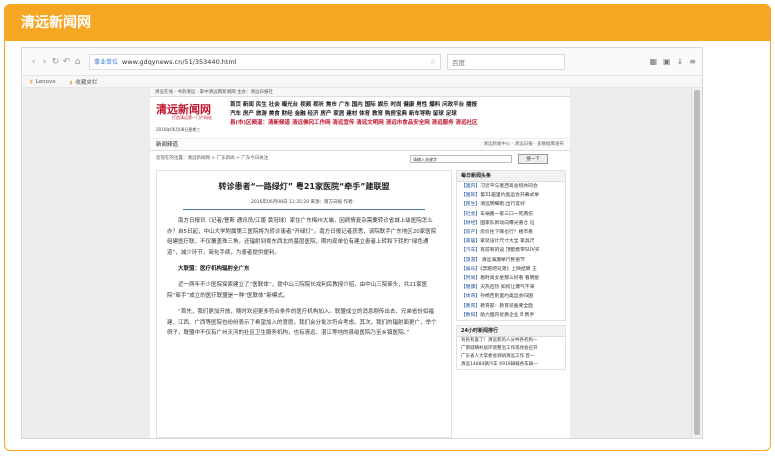 This screenshot has width=775, height=457. Describe the element at coordinates (471, 196) in the screenshot. I see `news-category-tag: 【国际】` at that location.